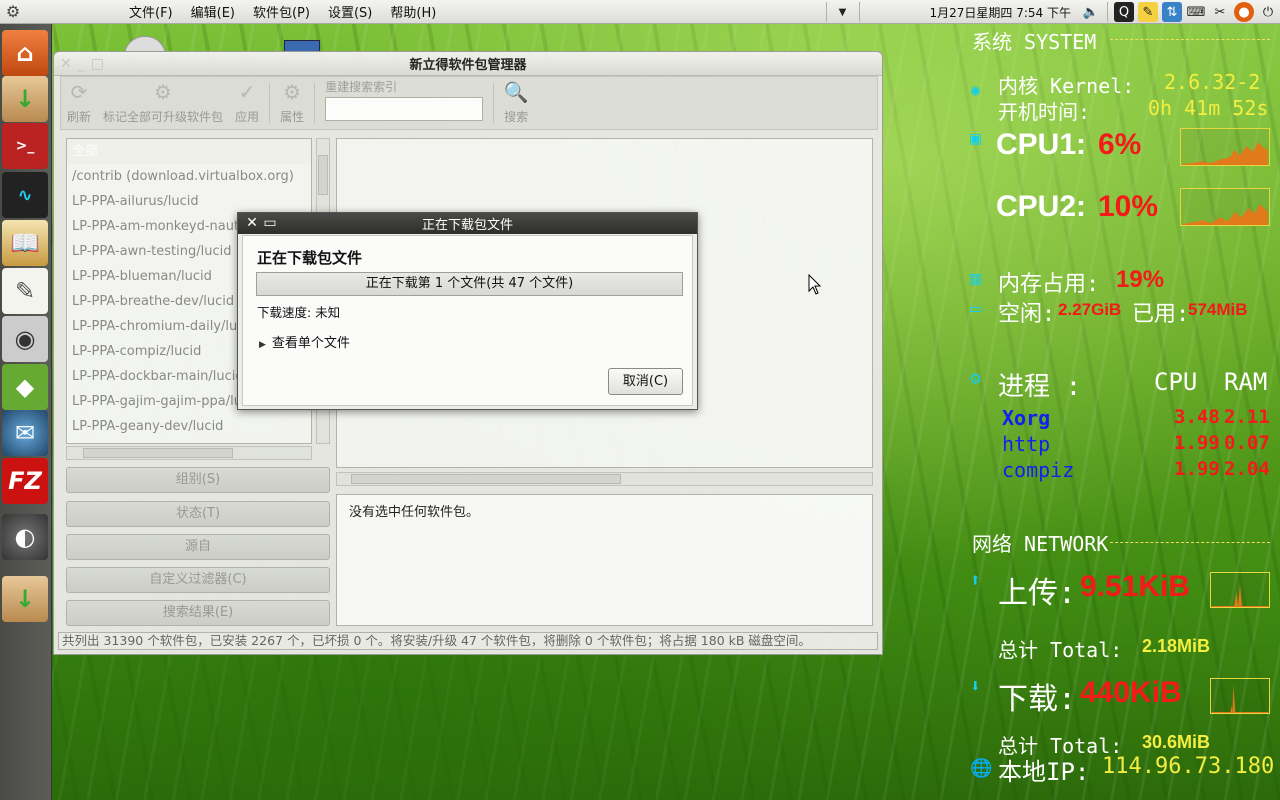  Describe the element at coordinates (467, 223) in the screenshot. I see `dialog-titlebar: ✕ ▭ 正在下载包文件` at that location.